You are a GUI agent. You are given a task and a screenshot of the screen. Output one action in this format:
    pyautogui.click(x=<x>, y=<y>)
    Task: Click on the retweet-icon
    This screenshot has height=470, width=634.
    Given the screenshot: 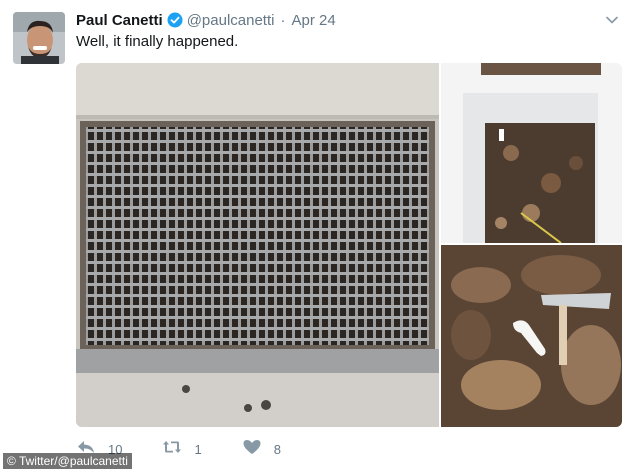 What is the action you would take?
    pyautogui.click(x=172, y=449)
    